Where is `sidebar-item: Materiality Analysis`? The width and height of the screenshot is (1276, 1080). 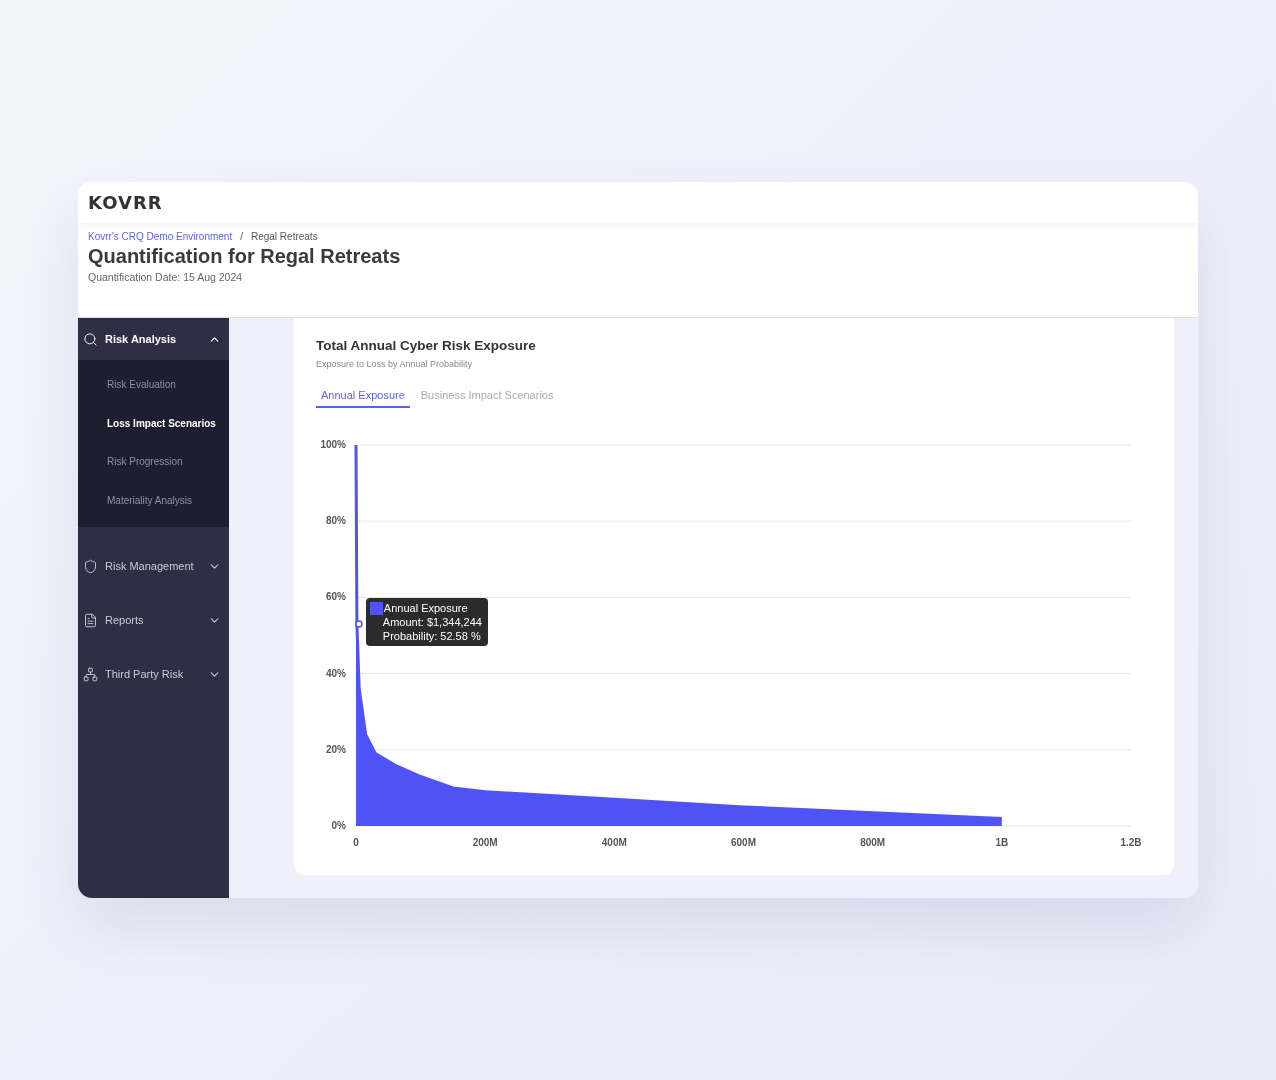
sidebar-item: Materiality Analysis is located at coordinates (153, 501).